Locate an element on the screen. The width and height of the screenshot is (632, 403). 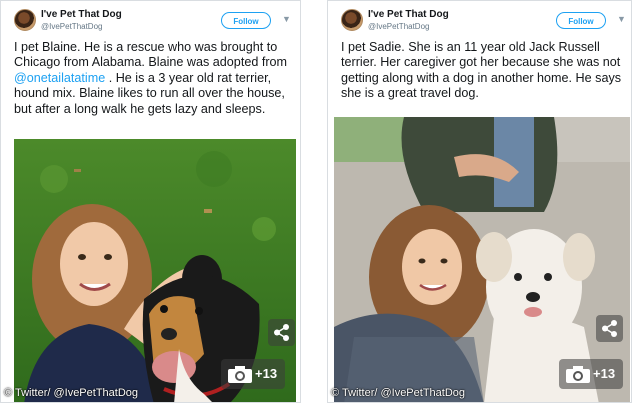
mention-link: @onetailatatime is located at coordinates (59, 78).